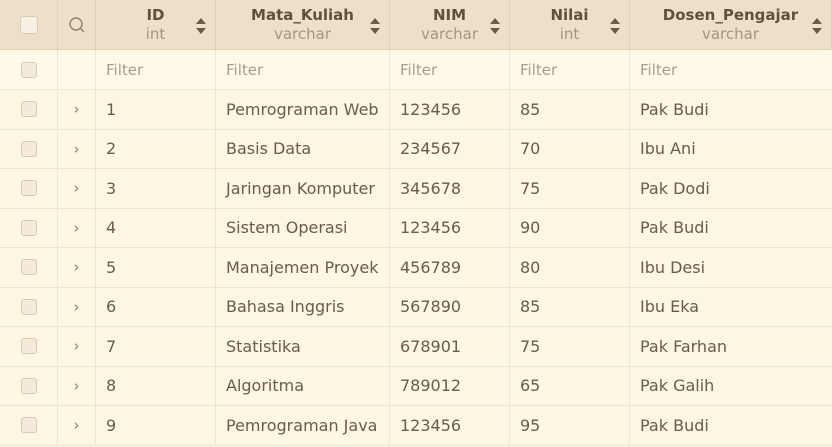  Describe the element at coordinates (303, 109) in the screenshot. I see `cell-mata-kuliah: Pemrograman Web` at that location.